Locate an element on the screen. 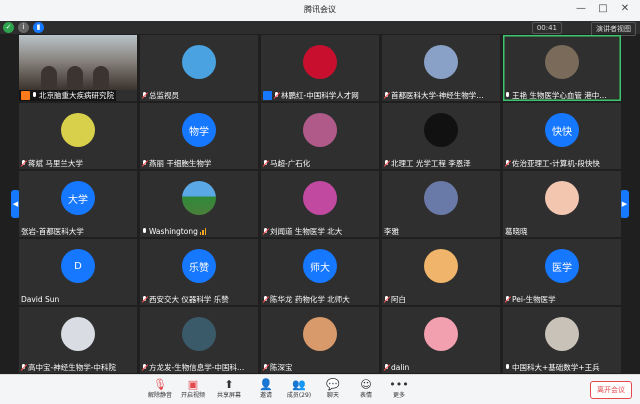  participant-name: Washingtong is located at coordinates (173, 231).